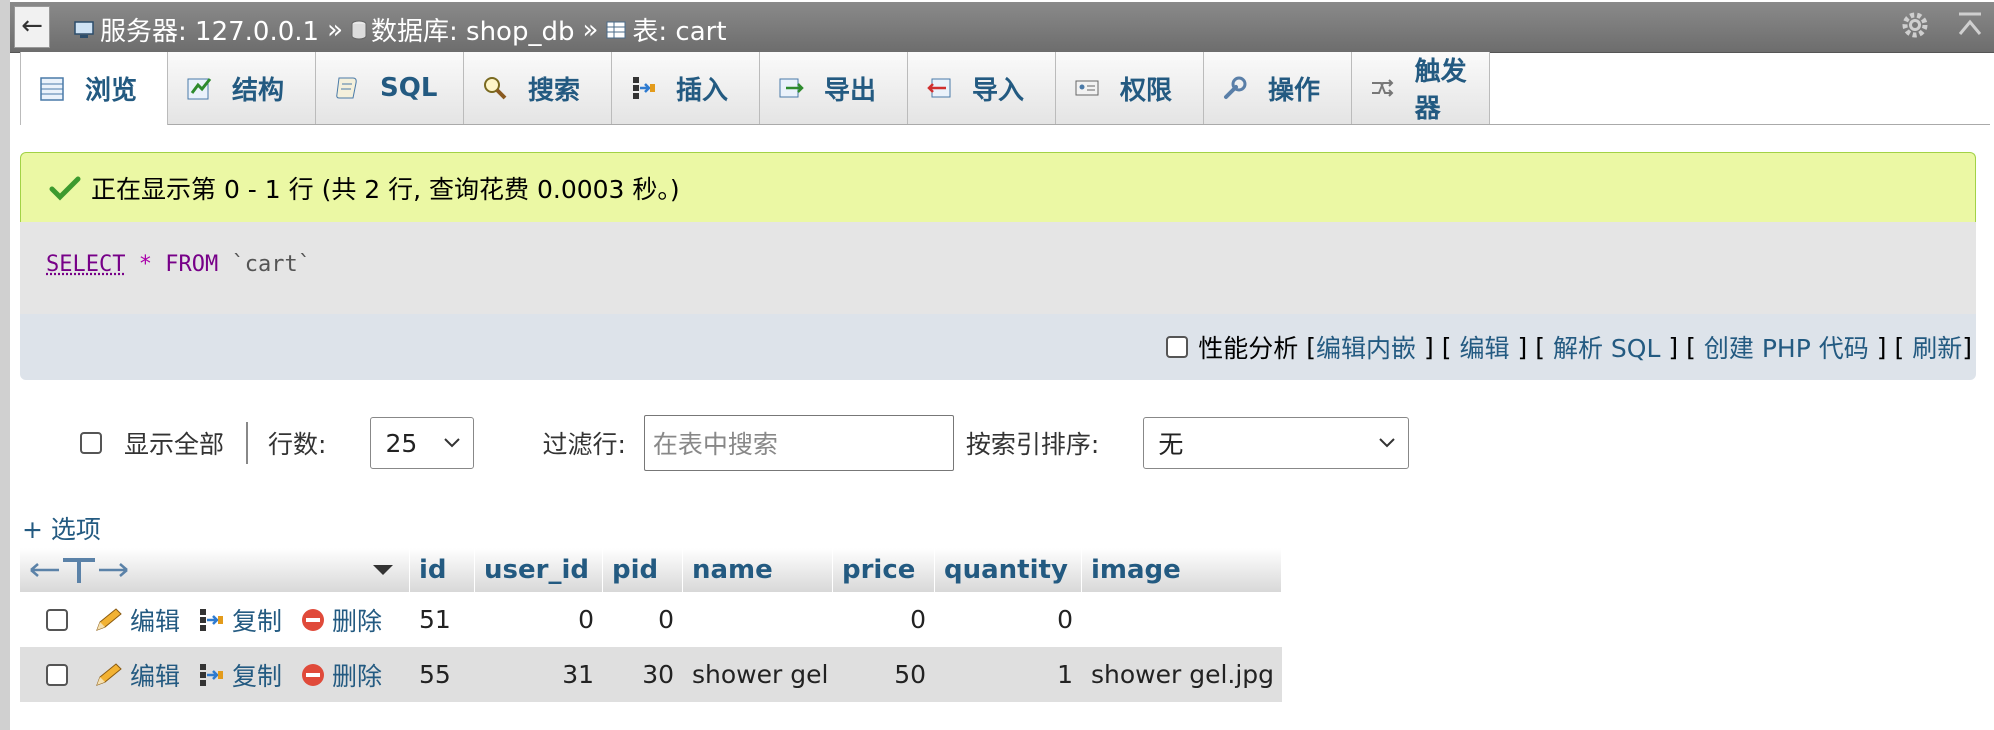 This screenshot has width=1994, height=730. Describe the element at coordinates (32, 27) in the screenshot. I see `collapse-nav-button: ←` at that location.